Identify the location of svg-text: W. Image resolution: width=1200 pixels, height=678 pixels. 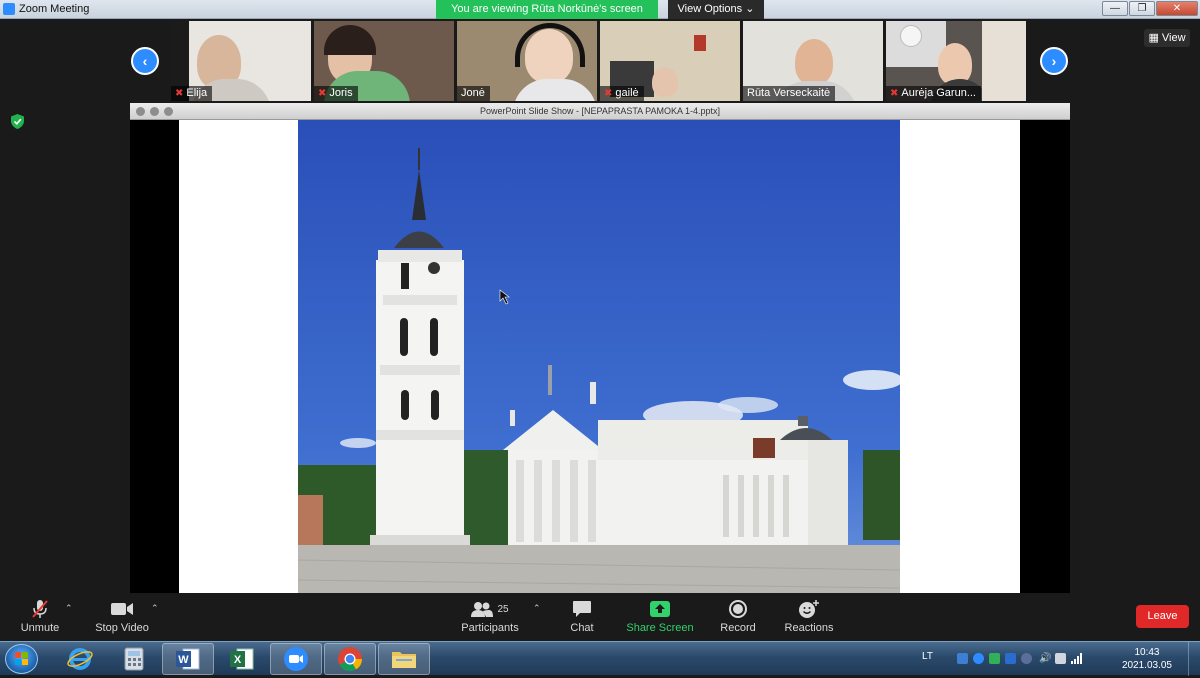
(183, 660).